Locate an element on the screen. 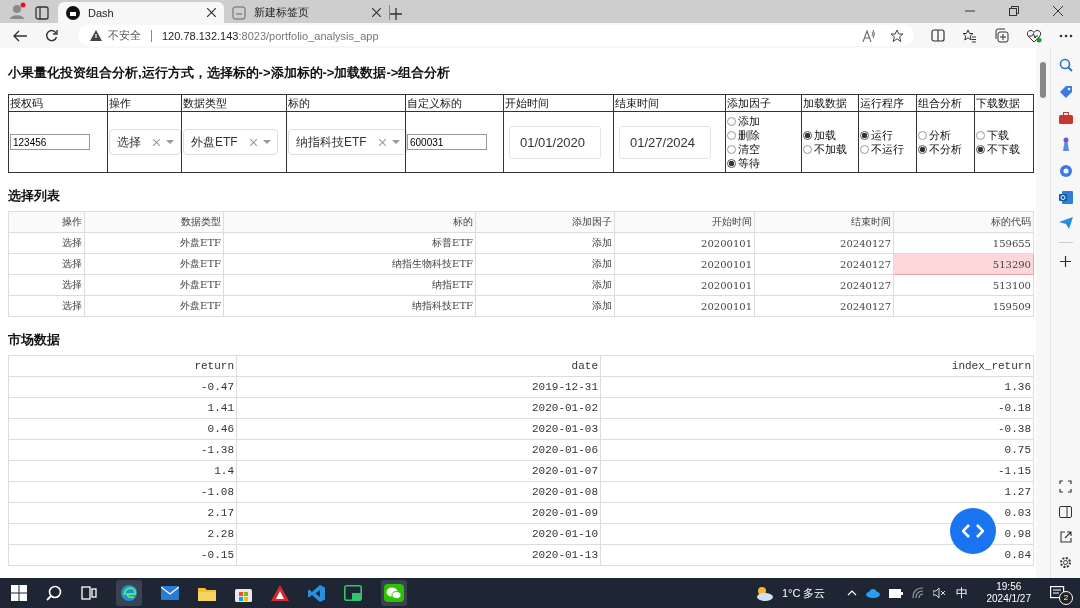  profile-icon is located at coordinates (17, 11).